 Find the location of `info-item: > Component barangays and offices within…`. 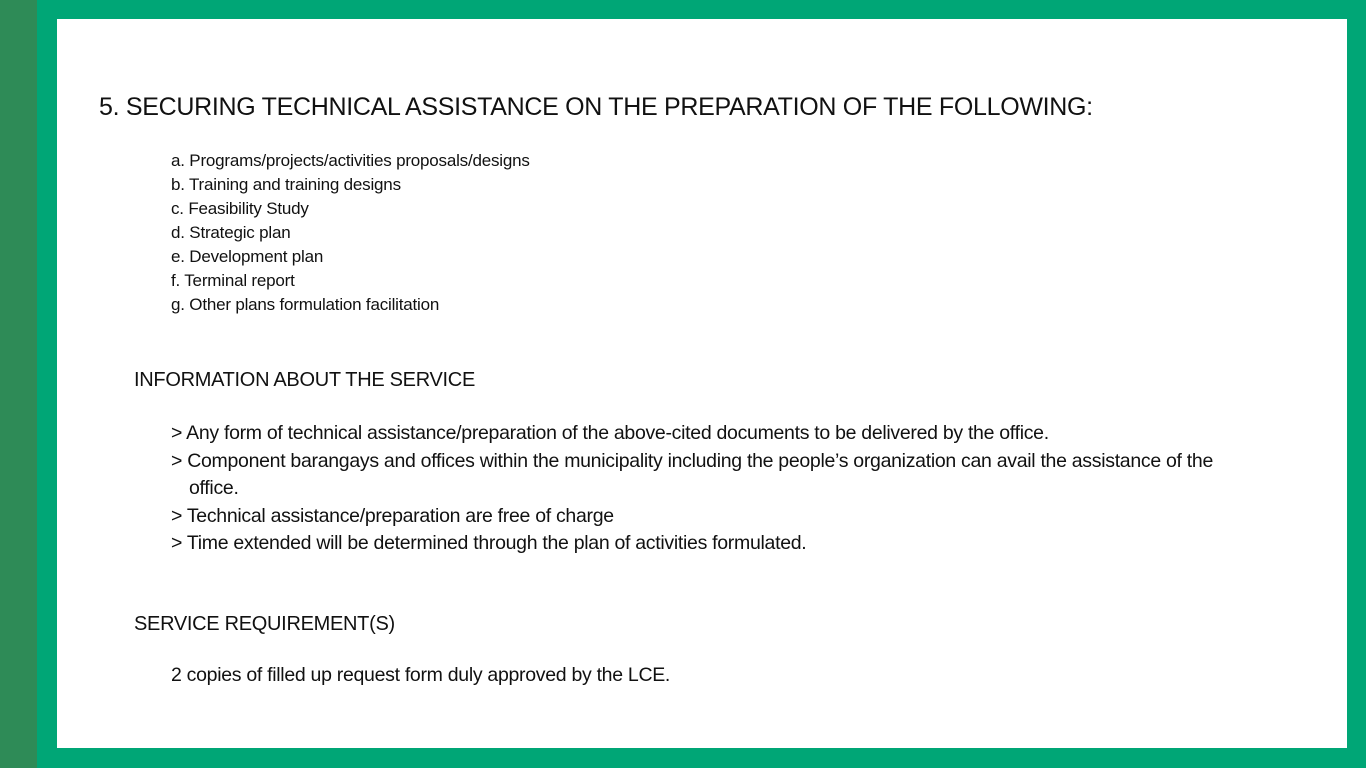

info-item: > Component barangays and offices within… is located at coordinates (692, 474).